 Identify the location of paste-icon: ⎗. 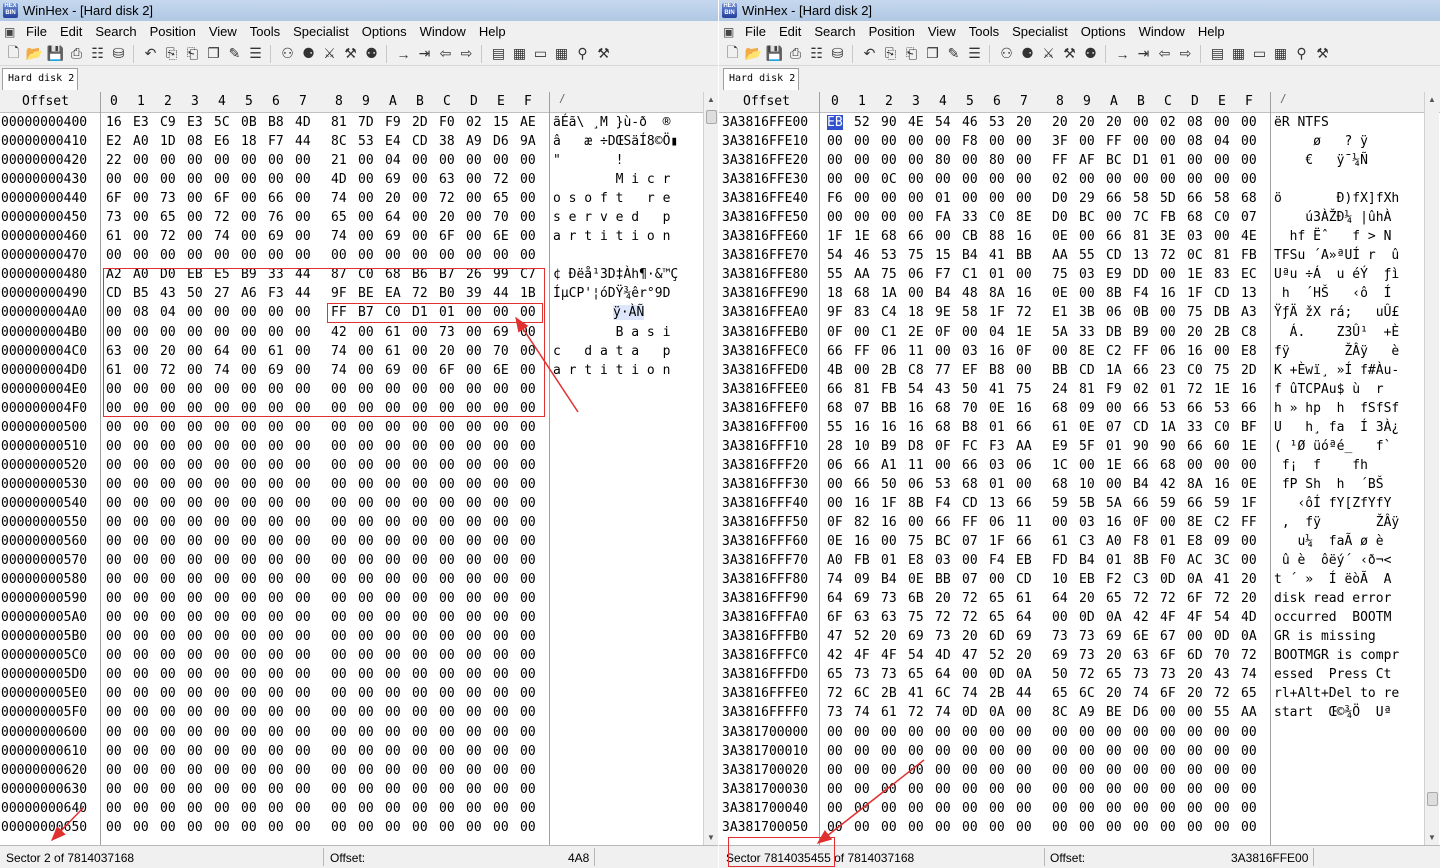
(911, 53).